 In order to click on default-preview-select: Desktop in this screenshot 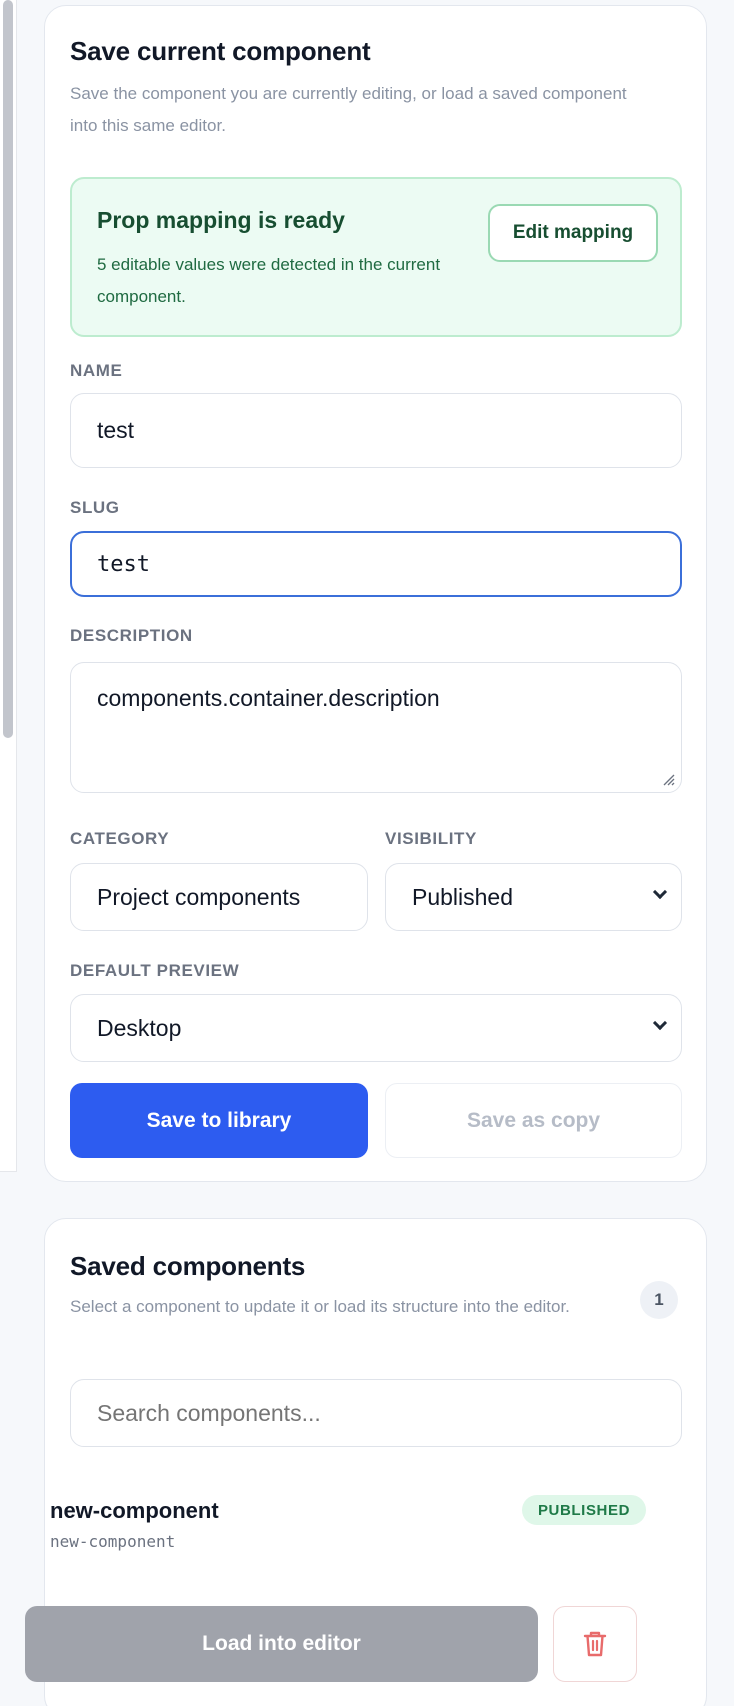, I will do `click(376, 1028)`.